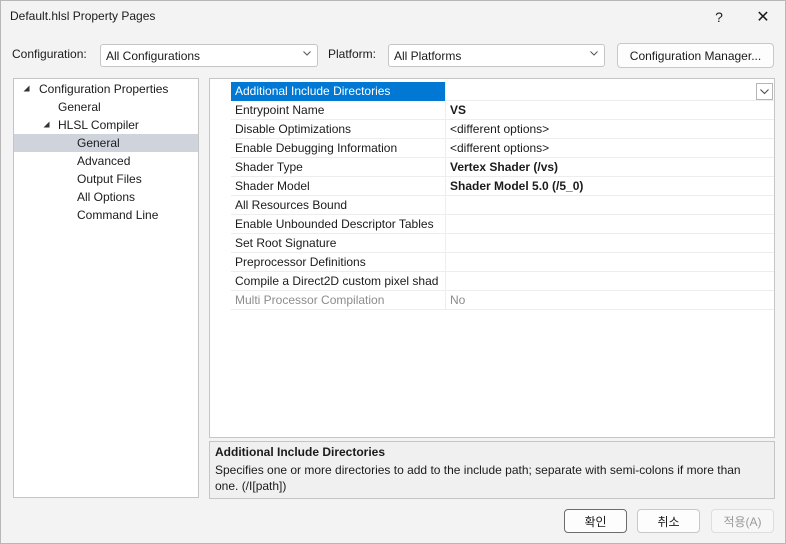 The height and width of the screenshot is (544, 786). I want to click on property-name: Set Root Signature, so click(338, 243).